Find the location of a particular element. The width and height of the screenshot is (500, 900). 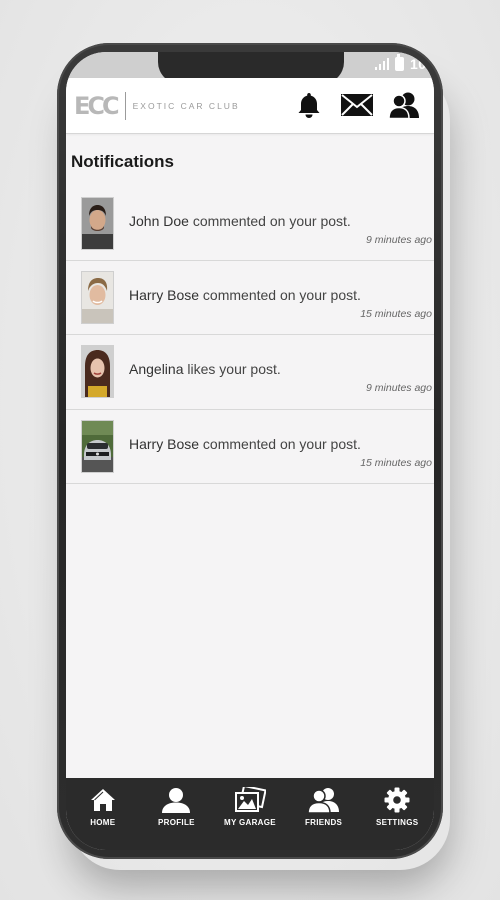

notification-action: likes your post. is located at coordinates (234, 369).